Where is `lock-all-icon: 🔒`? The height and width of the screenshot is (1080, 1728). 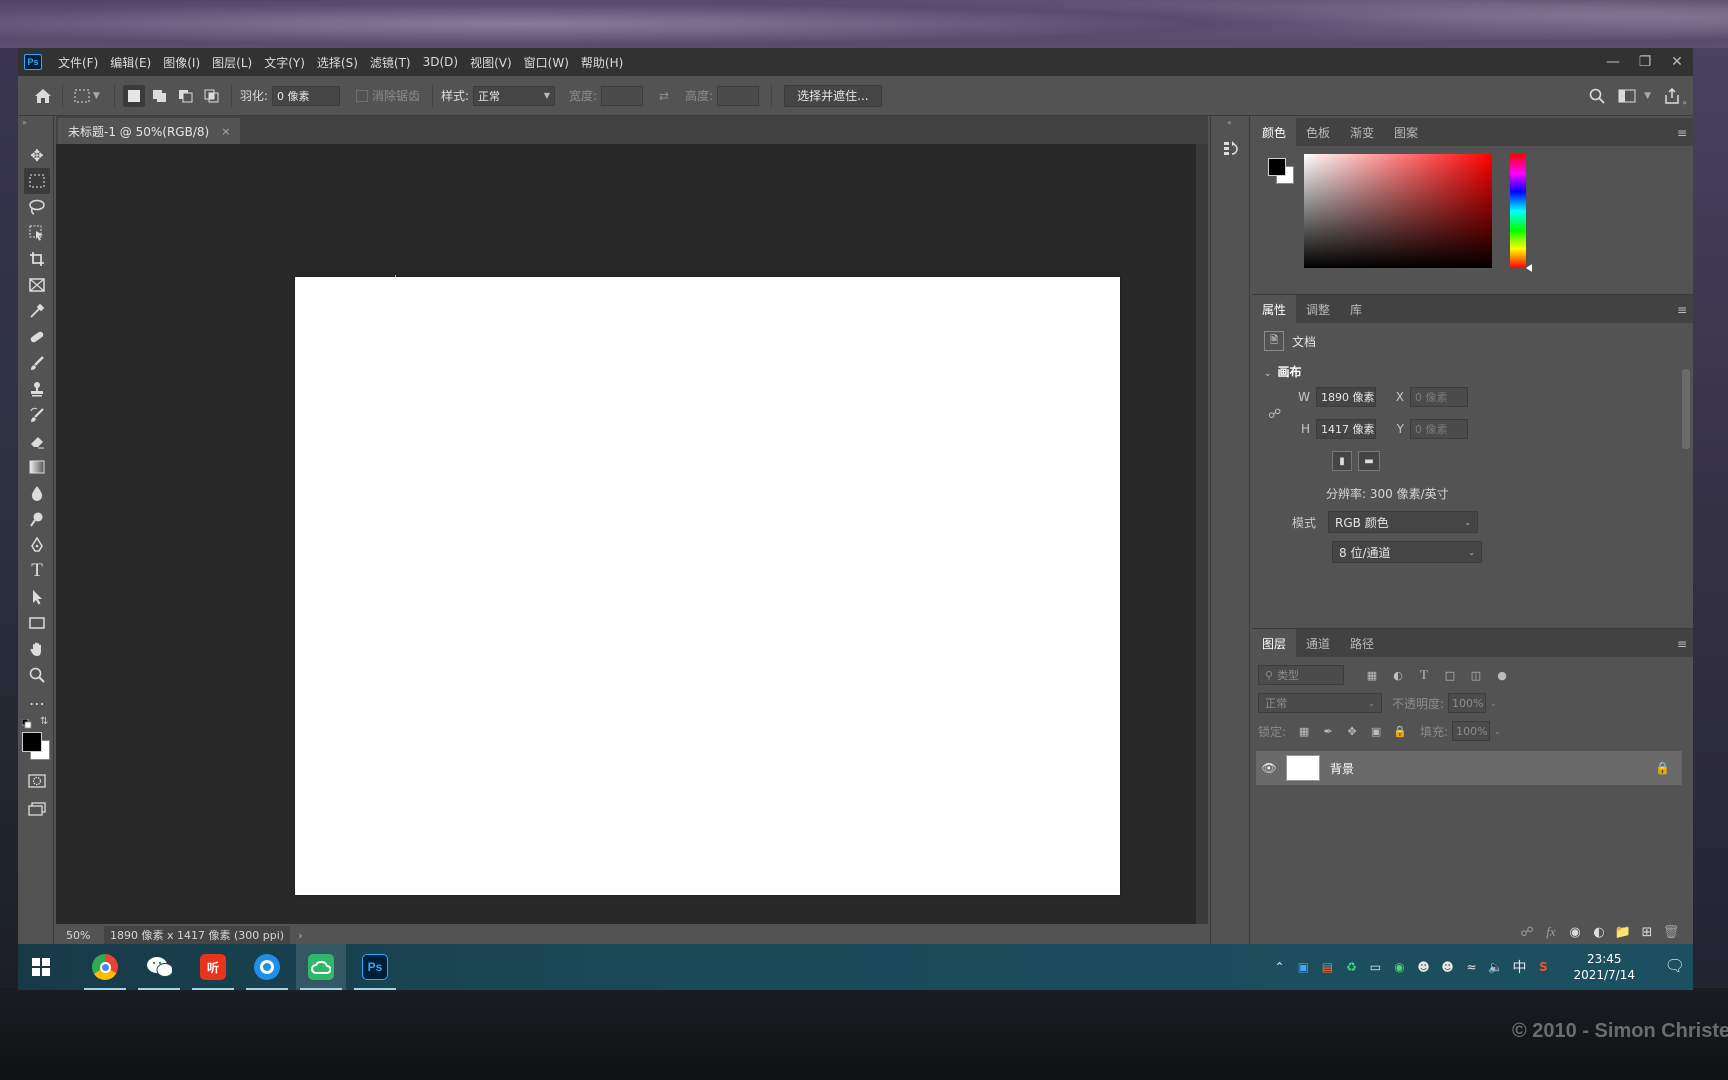
lock-all-icon: 🔒 is located at coordinates (1400, 731).